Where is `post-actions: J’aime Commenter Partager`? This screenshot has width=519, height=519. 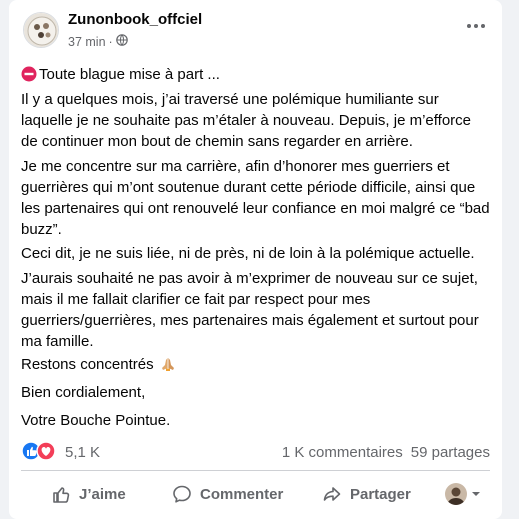
post-actions: J’aime Commenter Partager is located at coordinates (255, 494).